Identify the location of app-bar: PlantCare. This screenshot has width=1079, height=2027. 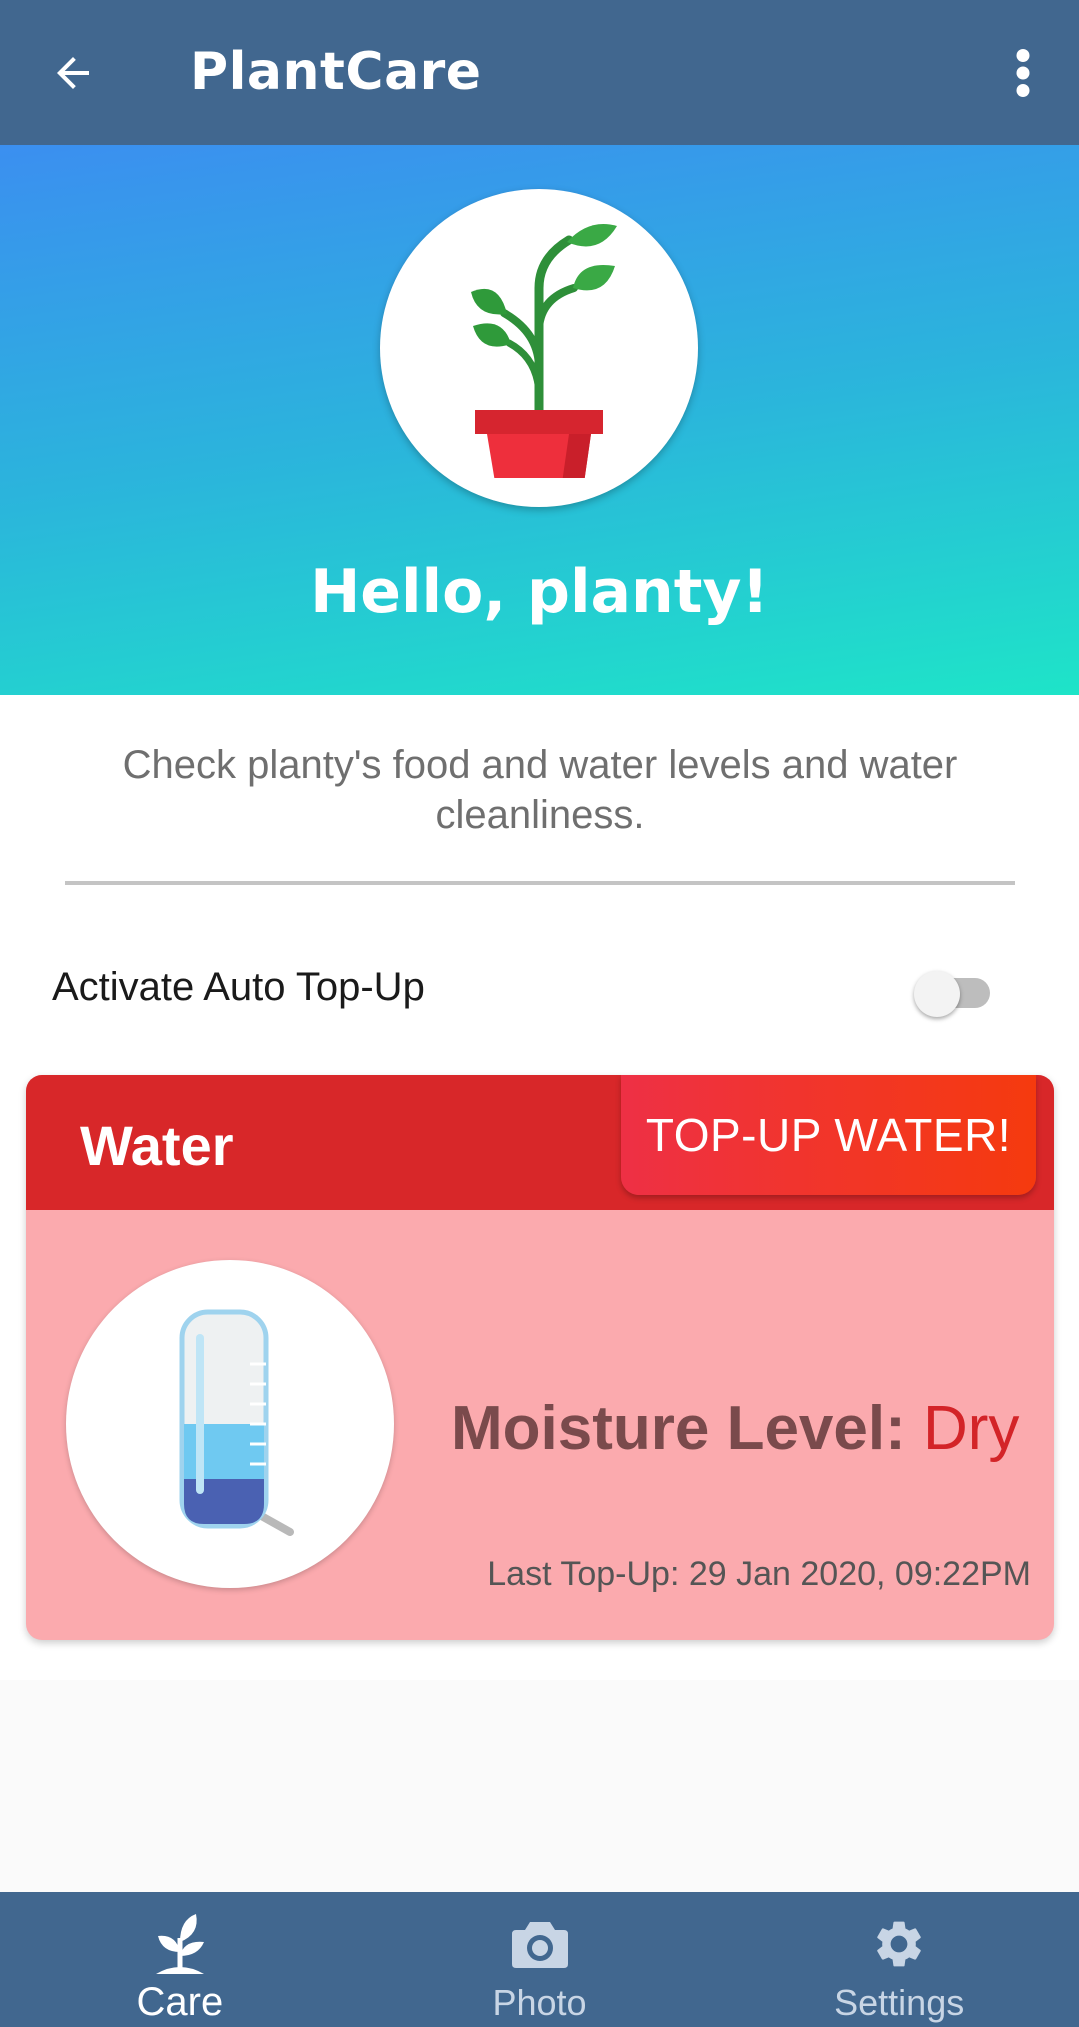
(539, 72).